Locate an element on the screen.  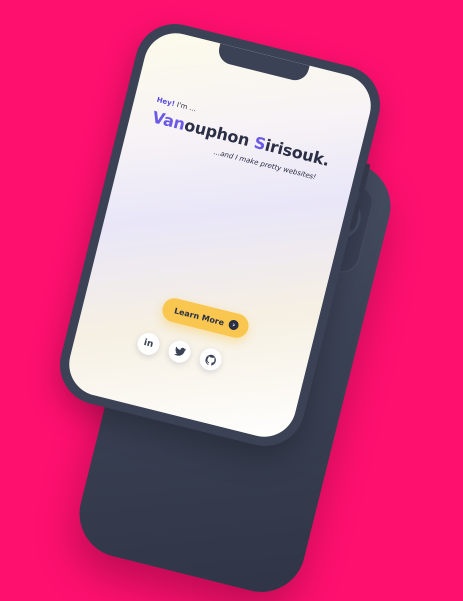
learn-more-label: Learn More is located at coordinates (199, 316).